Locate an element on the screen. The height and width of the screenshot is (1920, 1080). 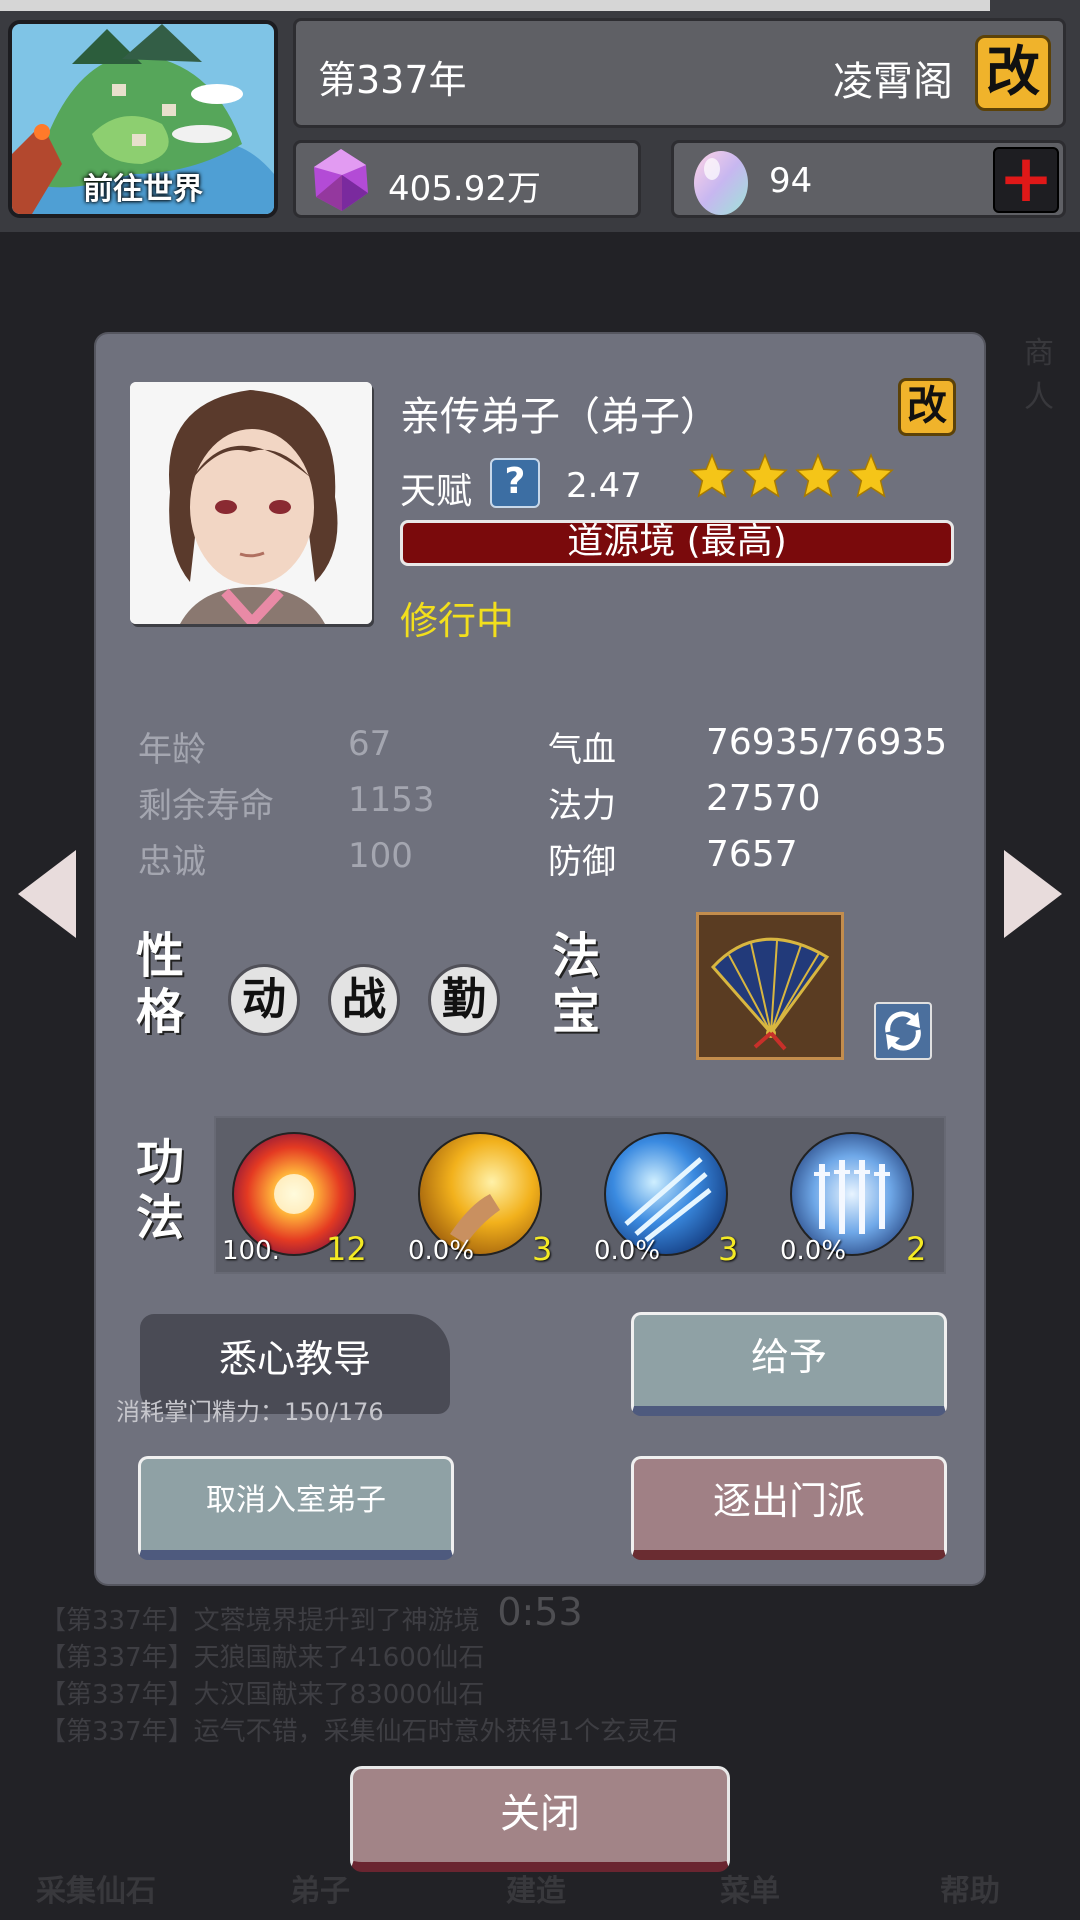
disciple-avatar-icon is located at coordinates (251, 503).